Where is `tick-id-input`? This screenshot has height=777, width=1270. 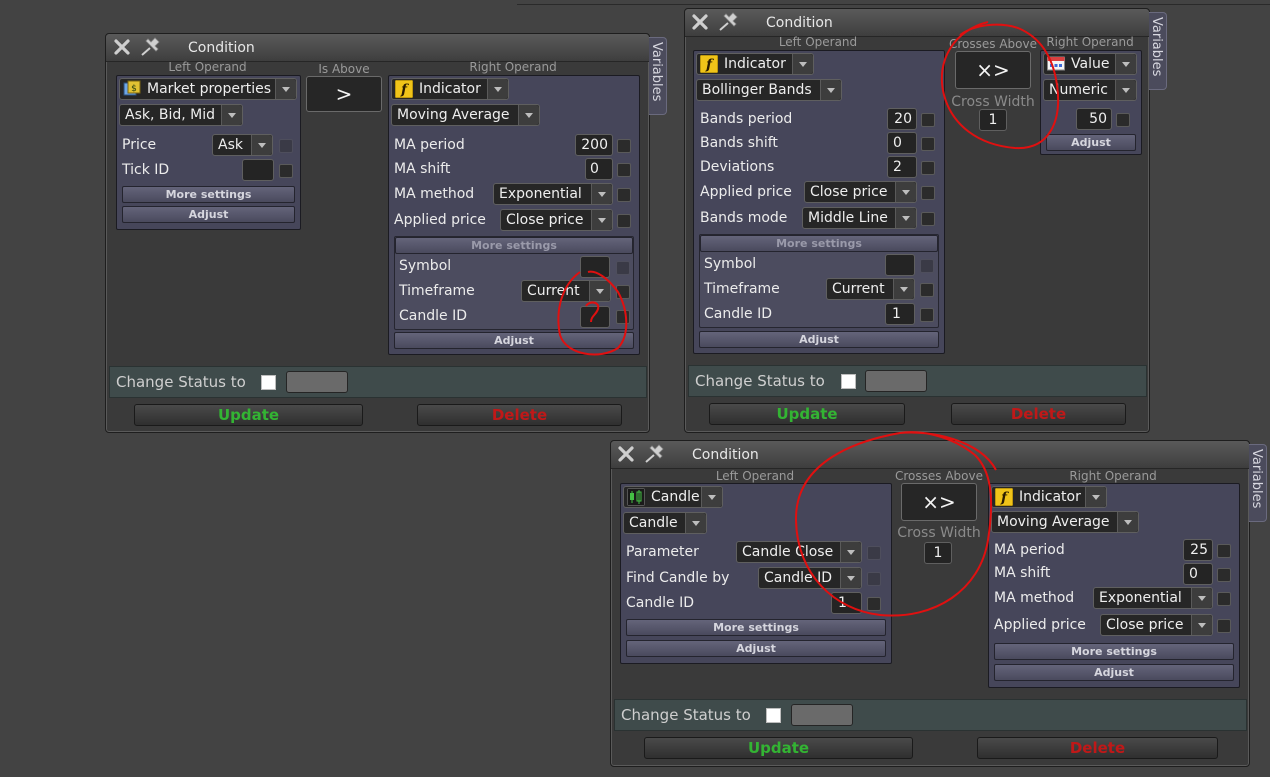 tick-id-input is located at coordinates (258, 170).